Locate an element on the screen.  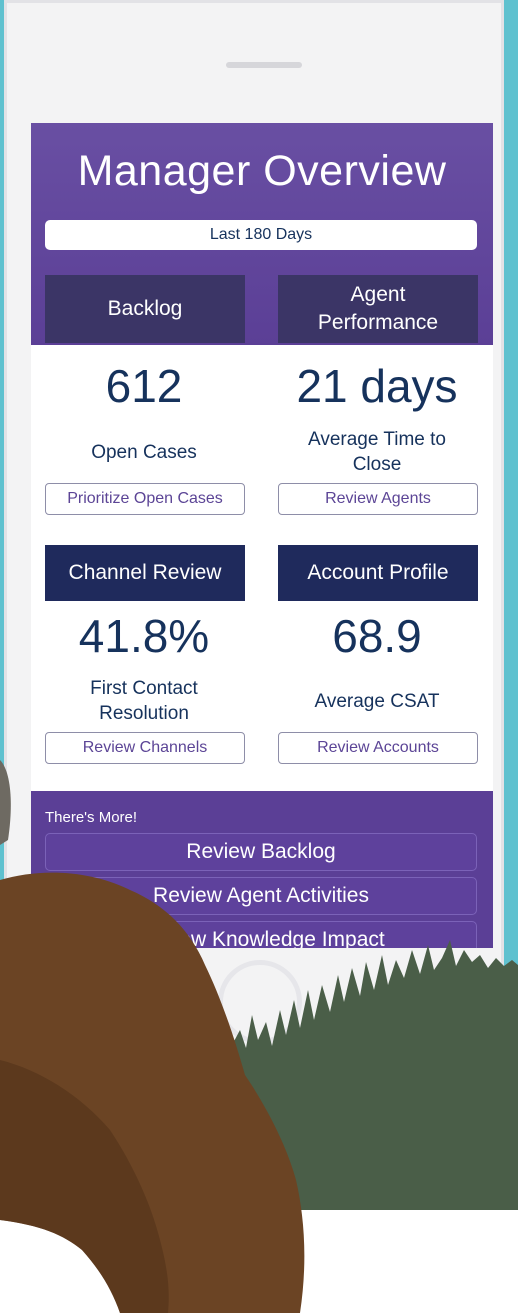
caption-first-contact-resolution: First Contact Resolution is located at coordinates (144, 701).